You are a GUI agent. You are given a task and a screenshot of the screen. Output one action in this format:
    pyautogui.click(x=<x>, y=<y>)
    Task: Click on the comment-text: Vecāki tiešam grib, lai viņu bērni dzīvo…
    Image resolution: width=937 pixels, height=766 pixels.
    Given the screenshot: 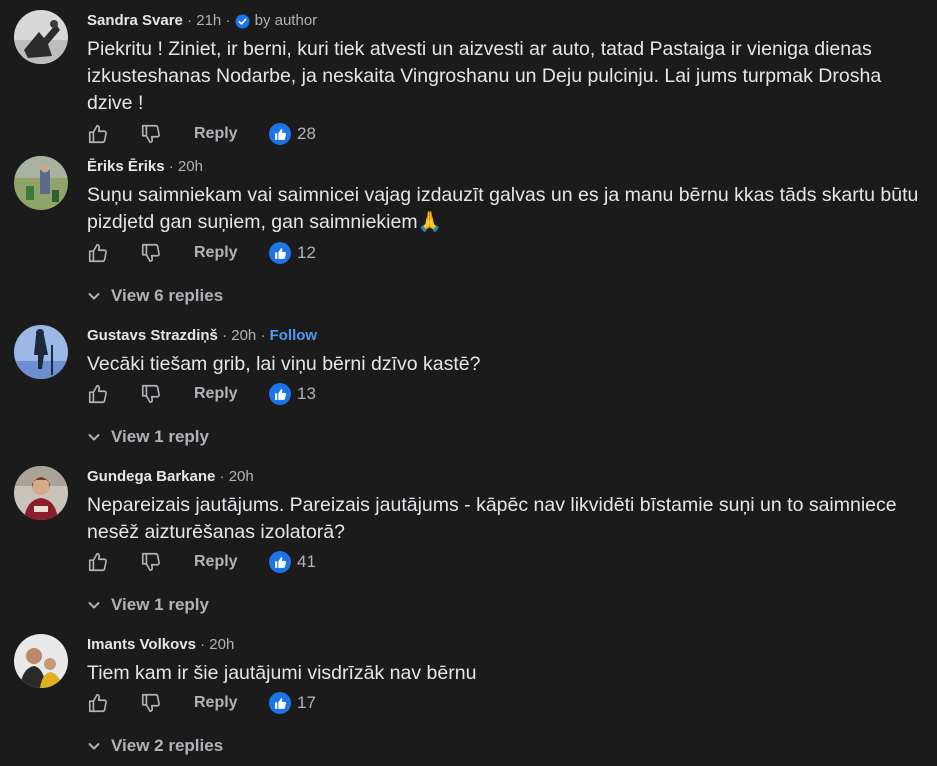 What is the action you would take?
    pyautogui.click(x=284, y=364)
    